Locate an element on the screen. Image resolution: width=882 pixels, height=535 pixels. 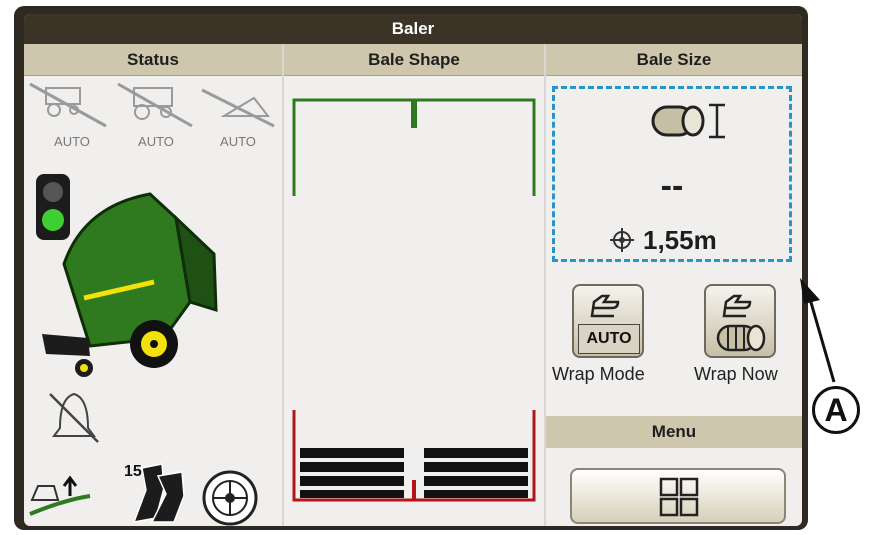
bale-shape-header: Bale Shape is located at coordinates (414, 60).